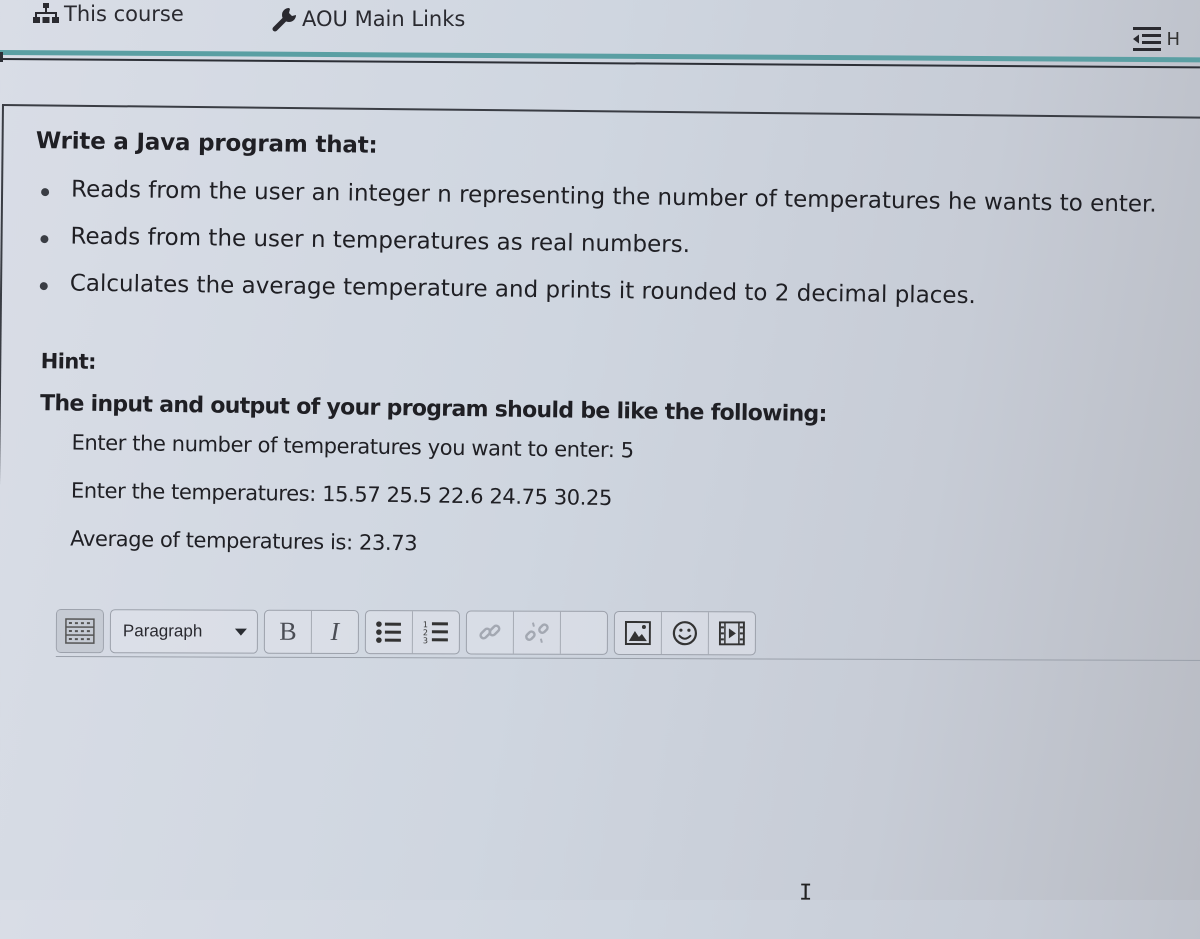  I want to click on numbered-list-icon: 1 2 3, so click(436, 632).